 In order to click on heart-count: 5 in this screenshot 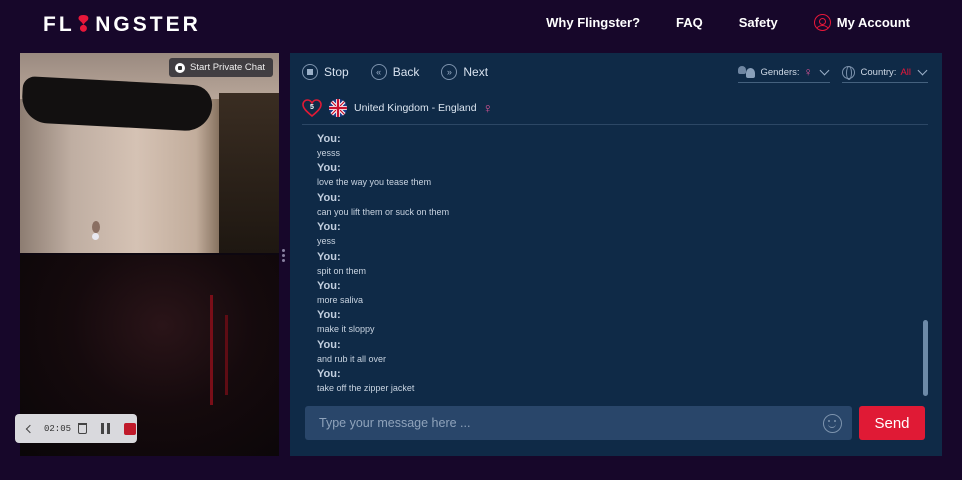, I will do `click(312, 107)`.